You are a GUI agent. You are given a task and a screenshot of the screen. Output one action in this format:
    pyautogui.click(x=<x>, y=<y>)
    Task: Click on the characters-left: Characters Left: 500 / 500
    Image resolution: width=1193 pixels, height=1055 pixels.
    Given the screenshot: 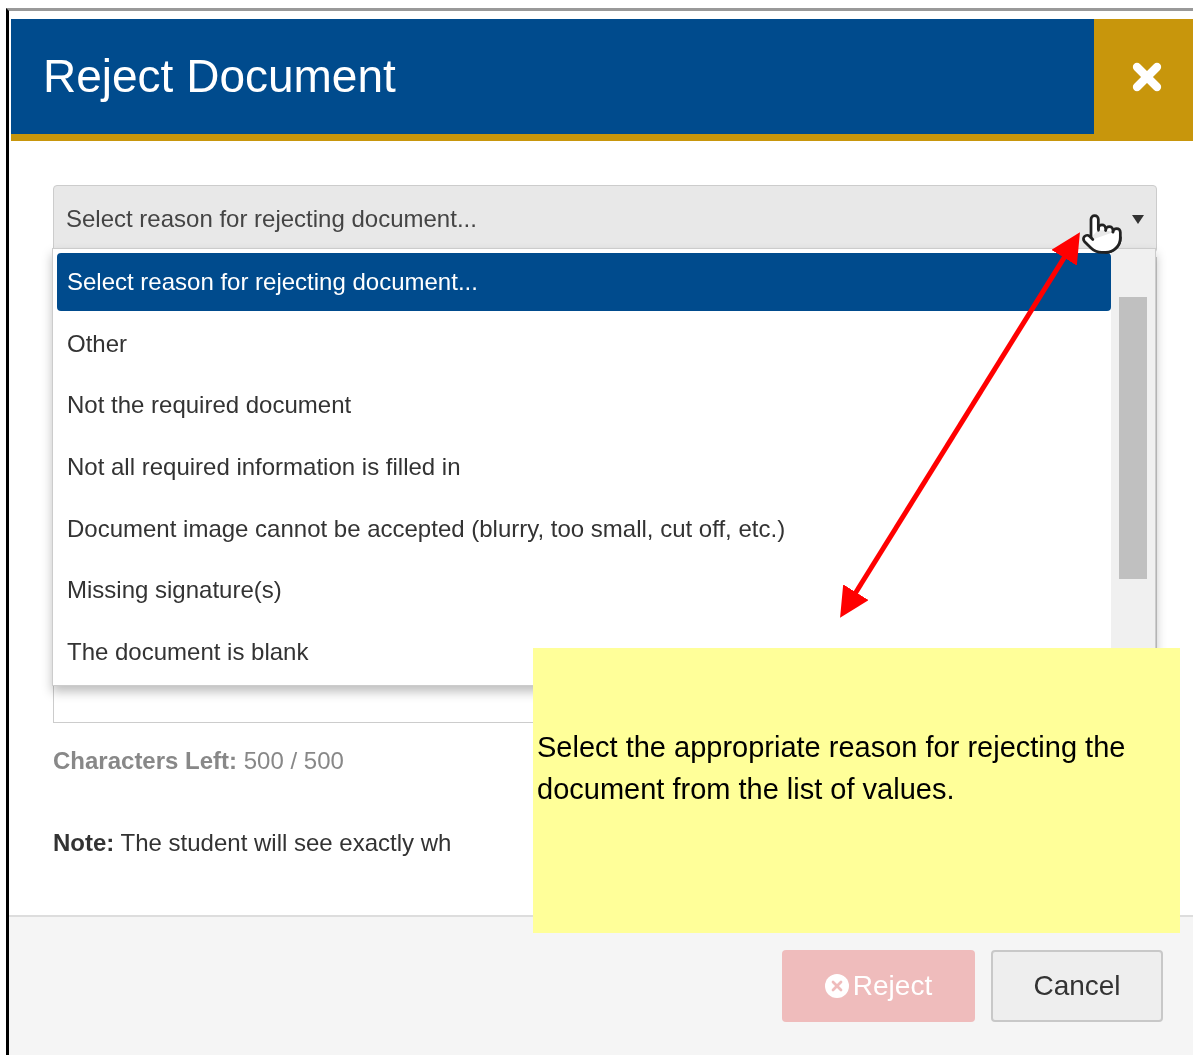 What is the action you would take?
    pyautogui.click(x=198, y=761)
    